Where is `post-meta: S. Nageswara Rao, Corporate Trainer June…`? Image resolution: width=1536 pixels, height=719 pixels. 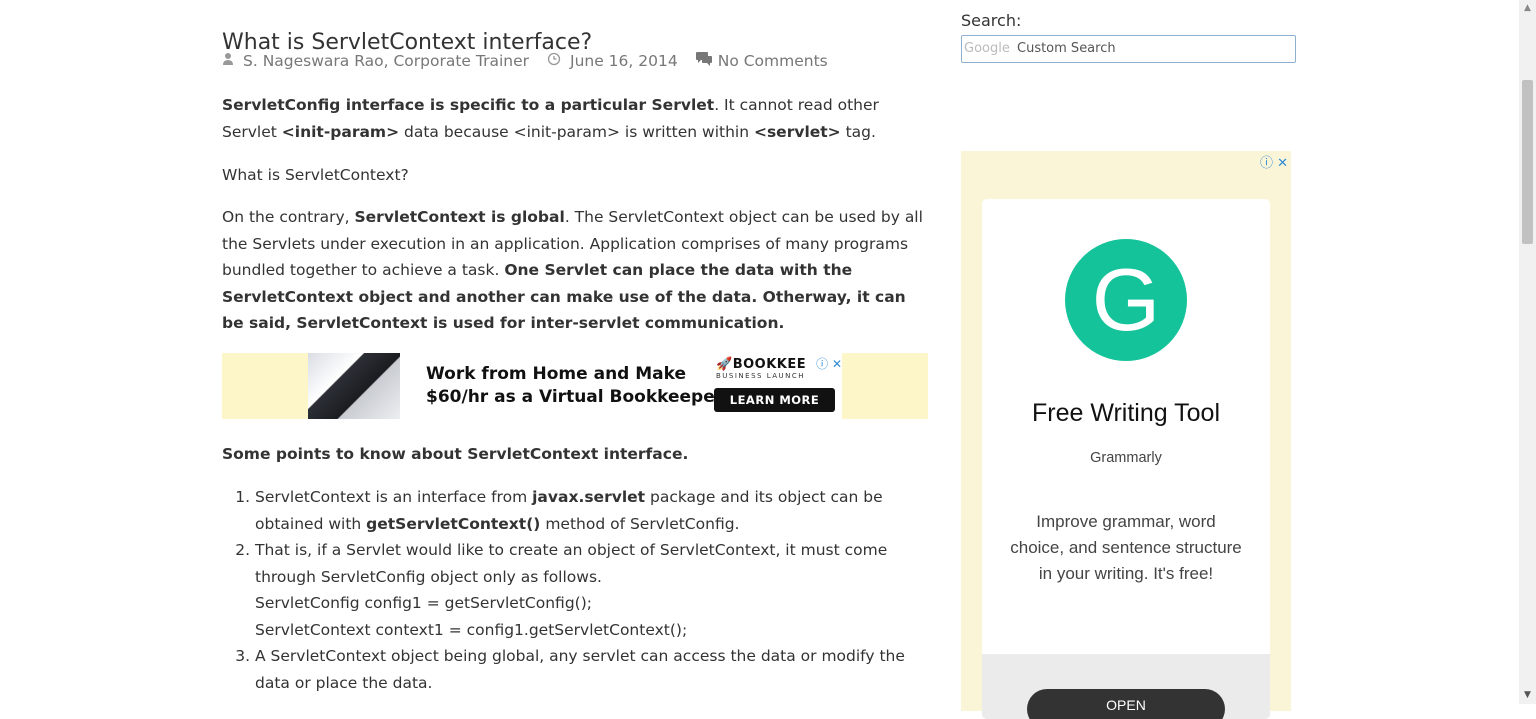 post-meta: S. Nageswara Rao, Corporate Trainer June… is located at coordinates (525, 61).